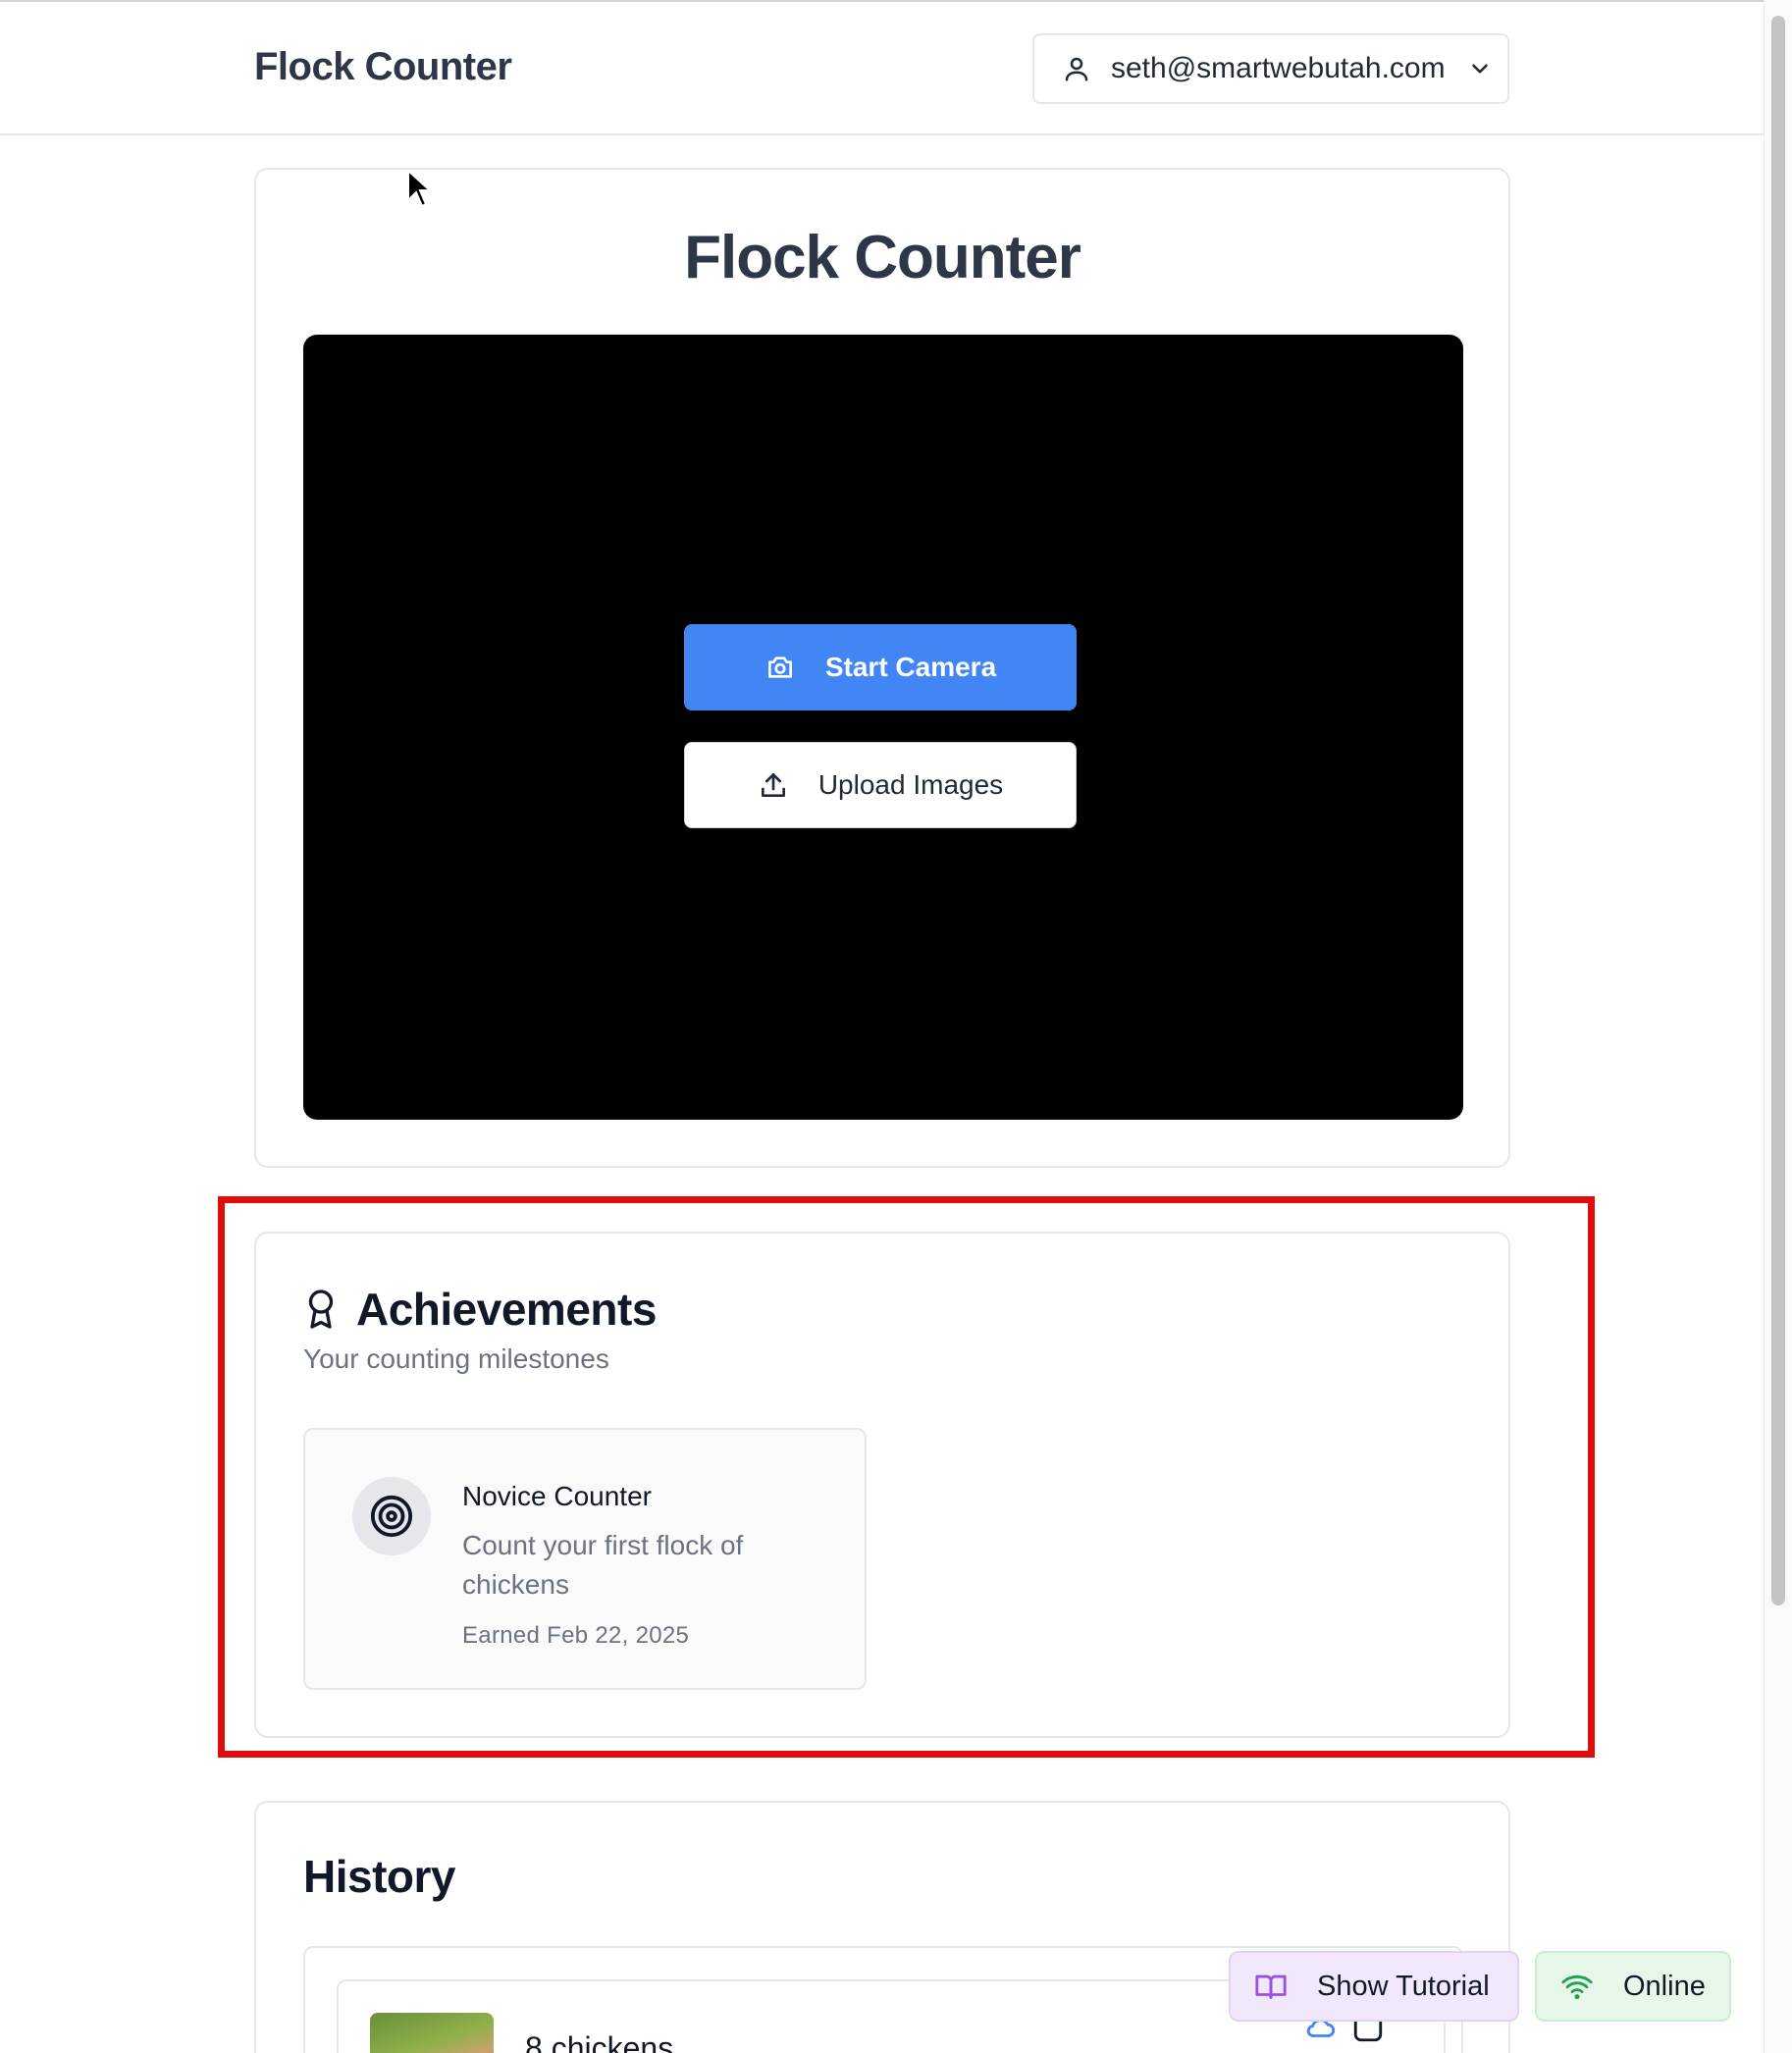 This screenshot has width=1792, height=2053. Describe the element at coordinates (1271, 1986) in the screenshot. I see `book-open-icon` at that location.